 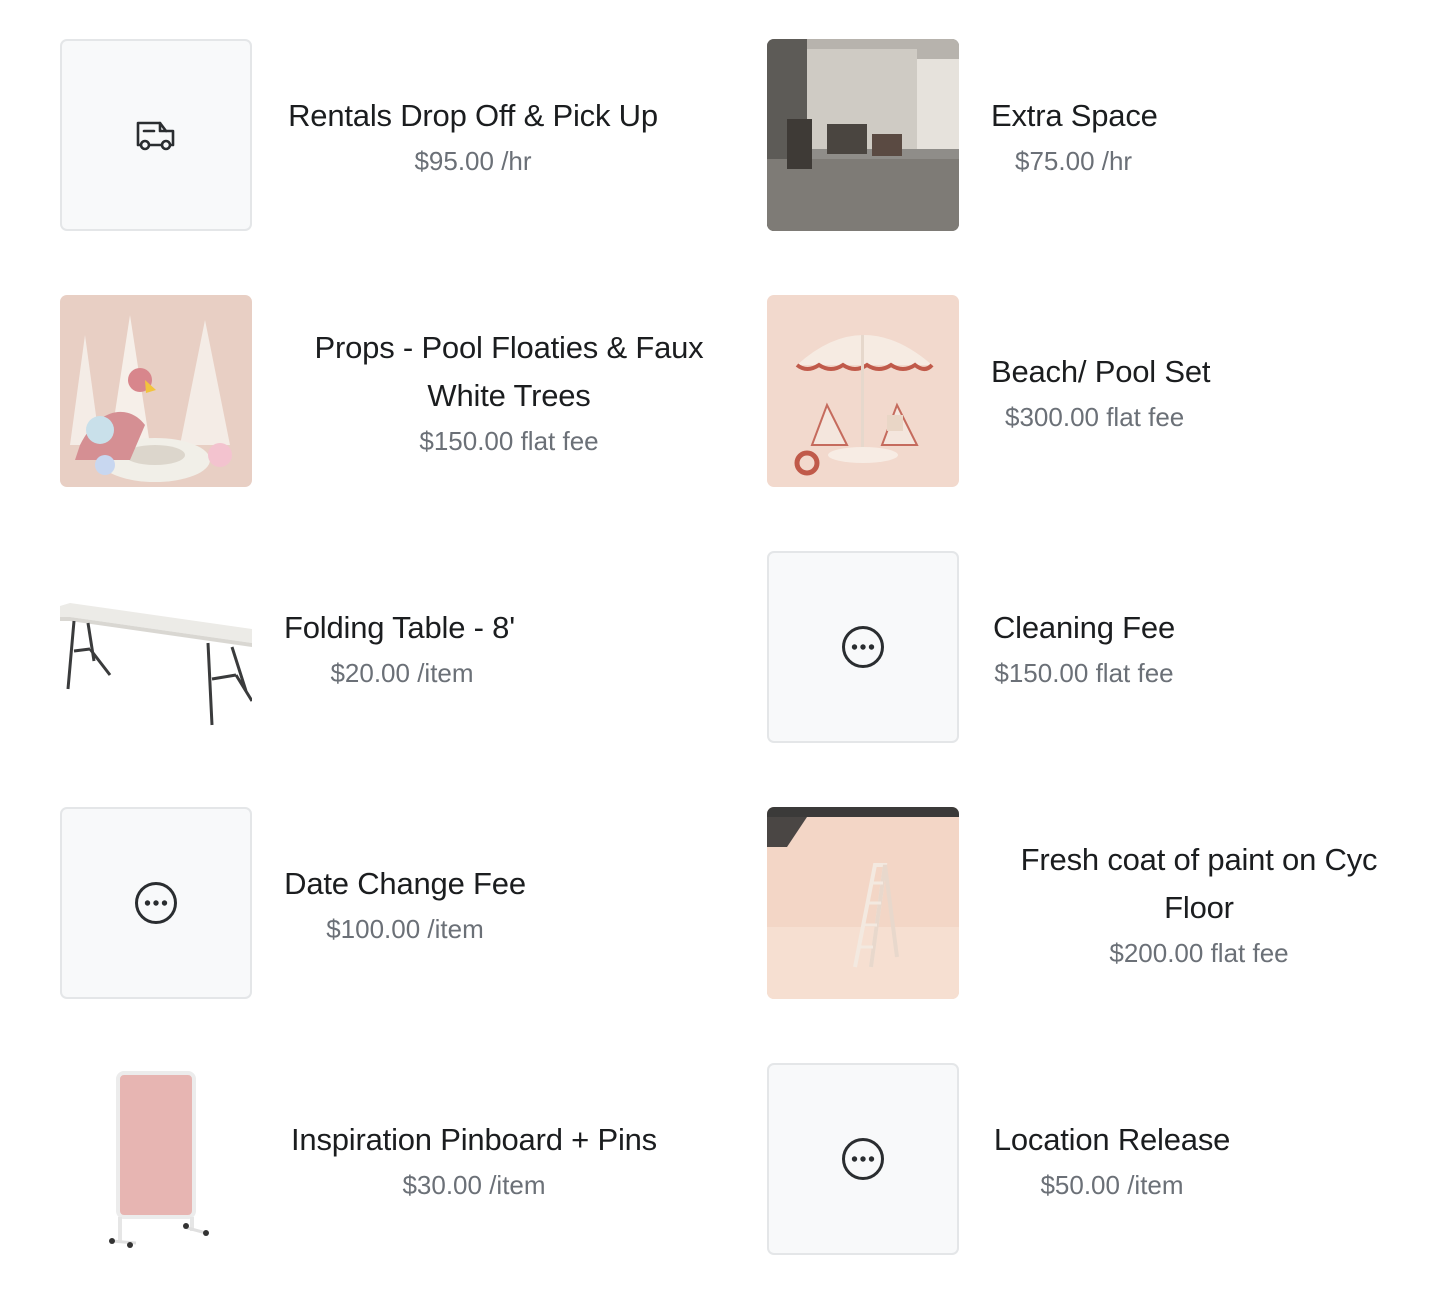 What do you see at coordinates (863, 135) in the screenshot?
I see `studio-space-photo` at bounding box center [863, 135].